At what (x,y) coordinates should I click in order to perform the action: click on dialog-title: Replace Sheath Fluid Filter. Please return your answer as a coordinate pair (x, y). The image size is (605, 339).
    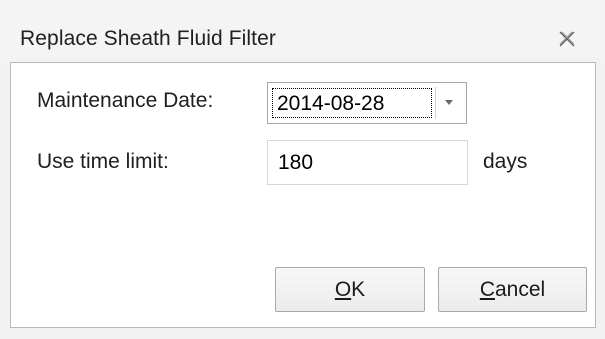
    Looking at the image, I should click on (148, 38).